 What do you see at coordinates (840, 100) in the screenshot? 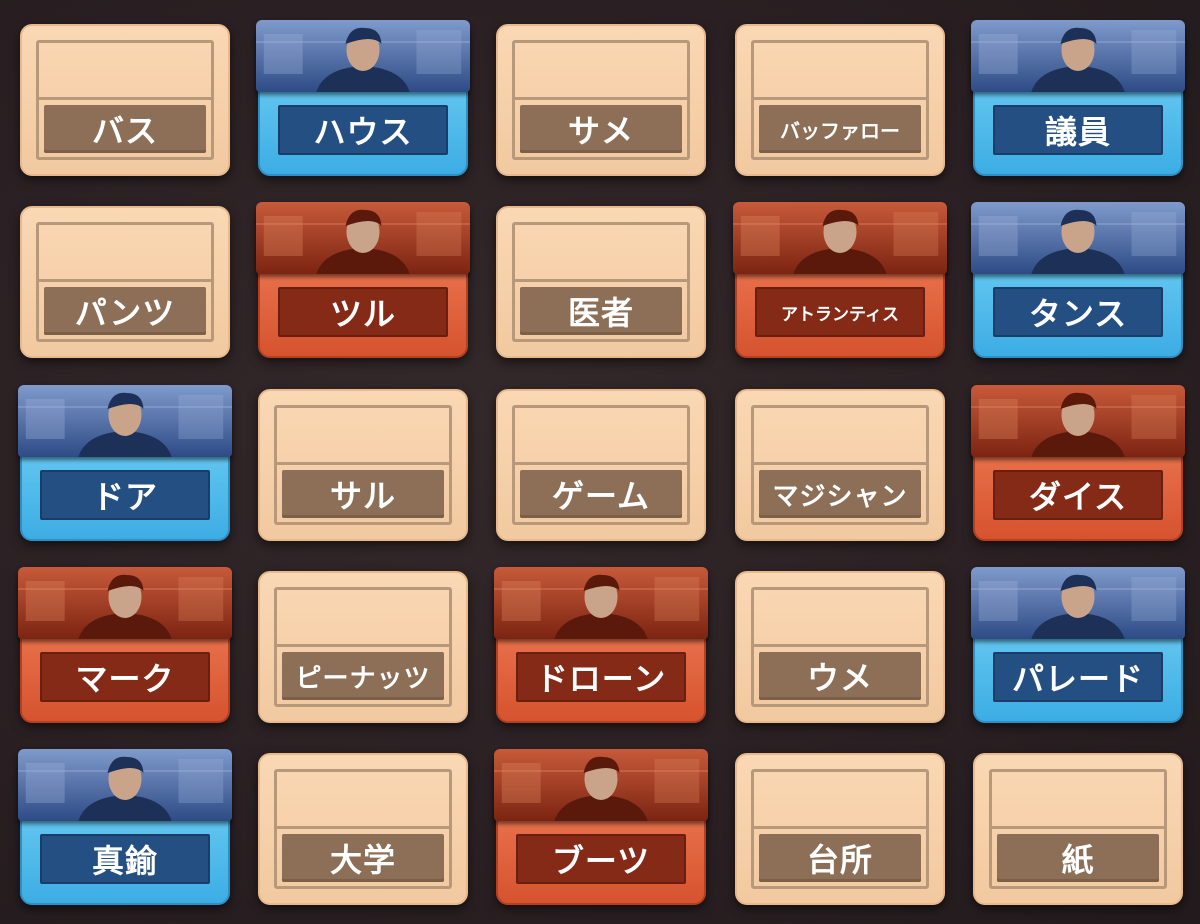
I see `word-card: バッファロー` at bounding box center [840, 100].